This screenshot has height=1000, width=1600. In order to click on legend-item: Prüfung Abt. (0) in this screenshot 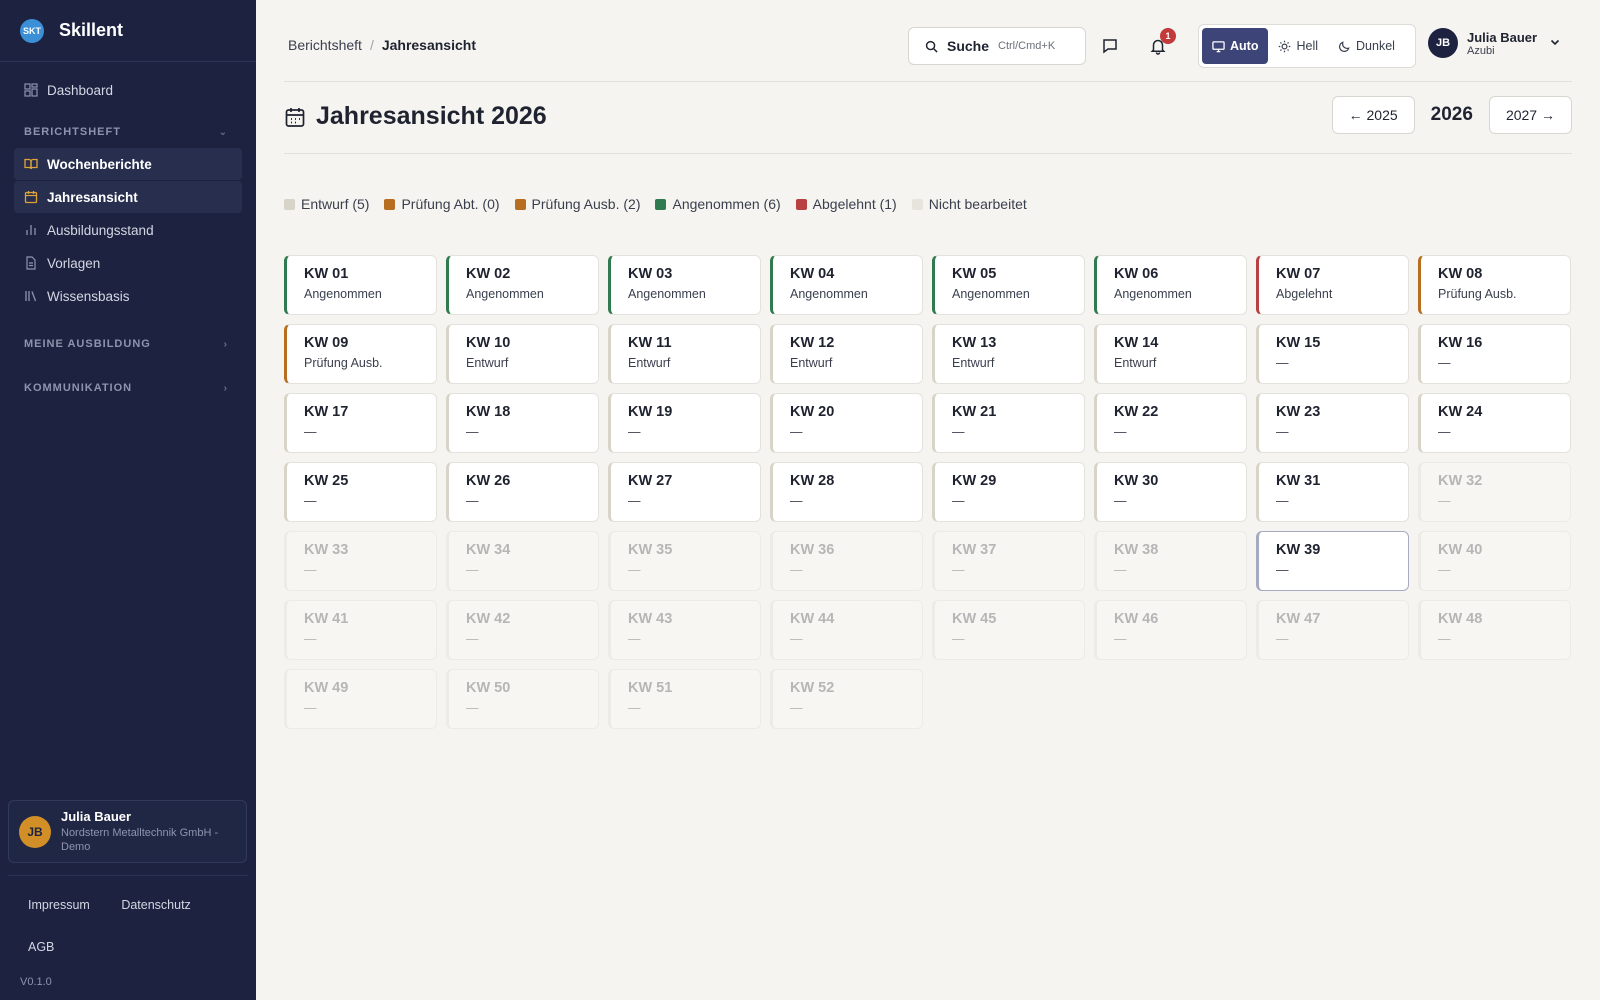, I will do `click(442, 204)`.